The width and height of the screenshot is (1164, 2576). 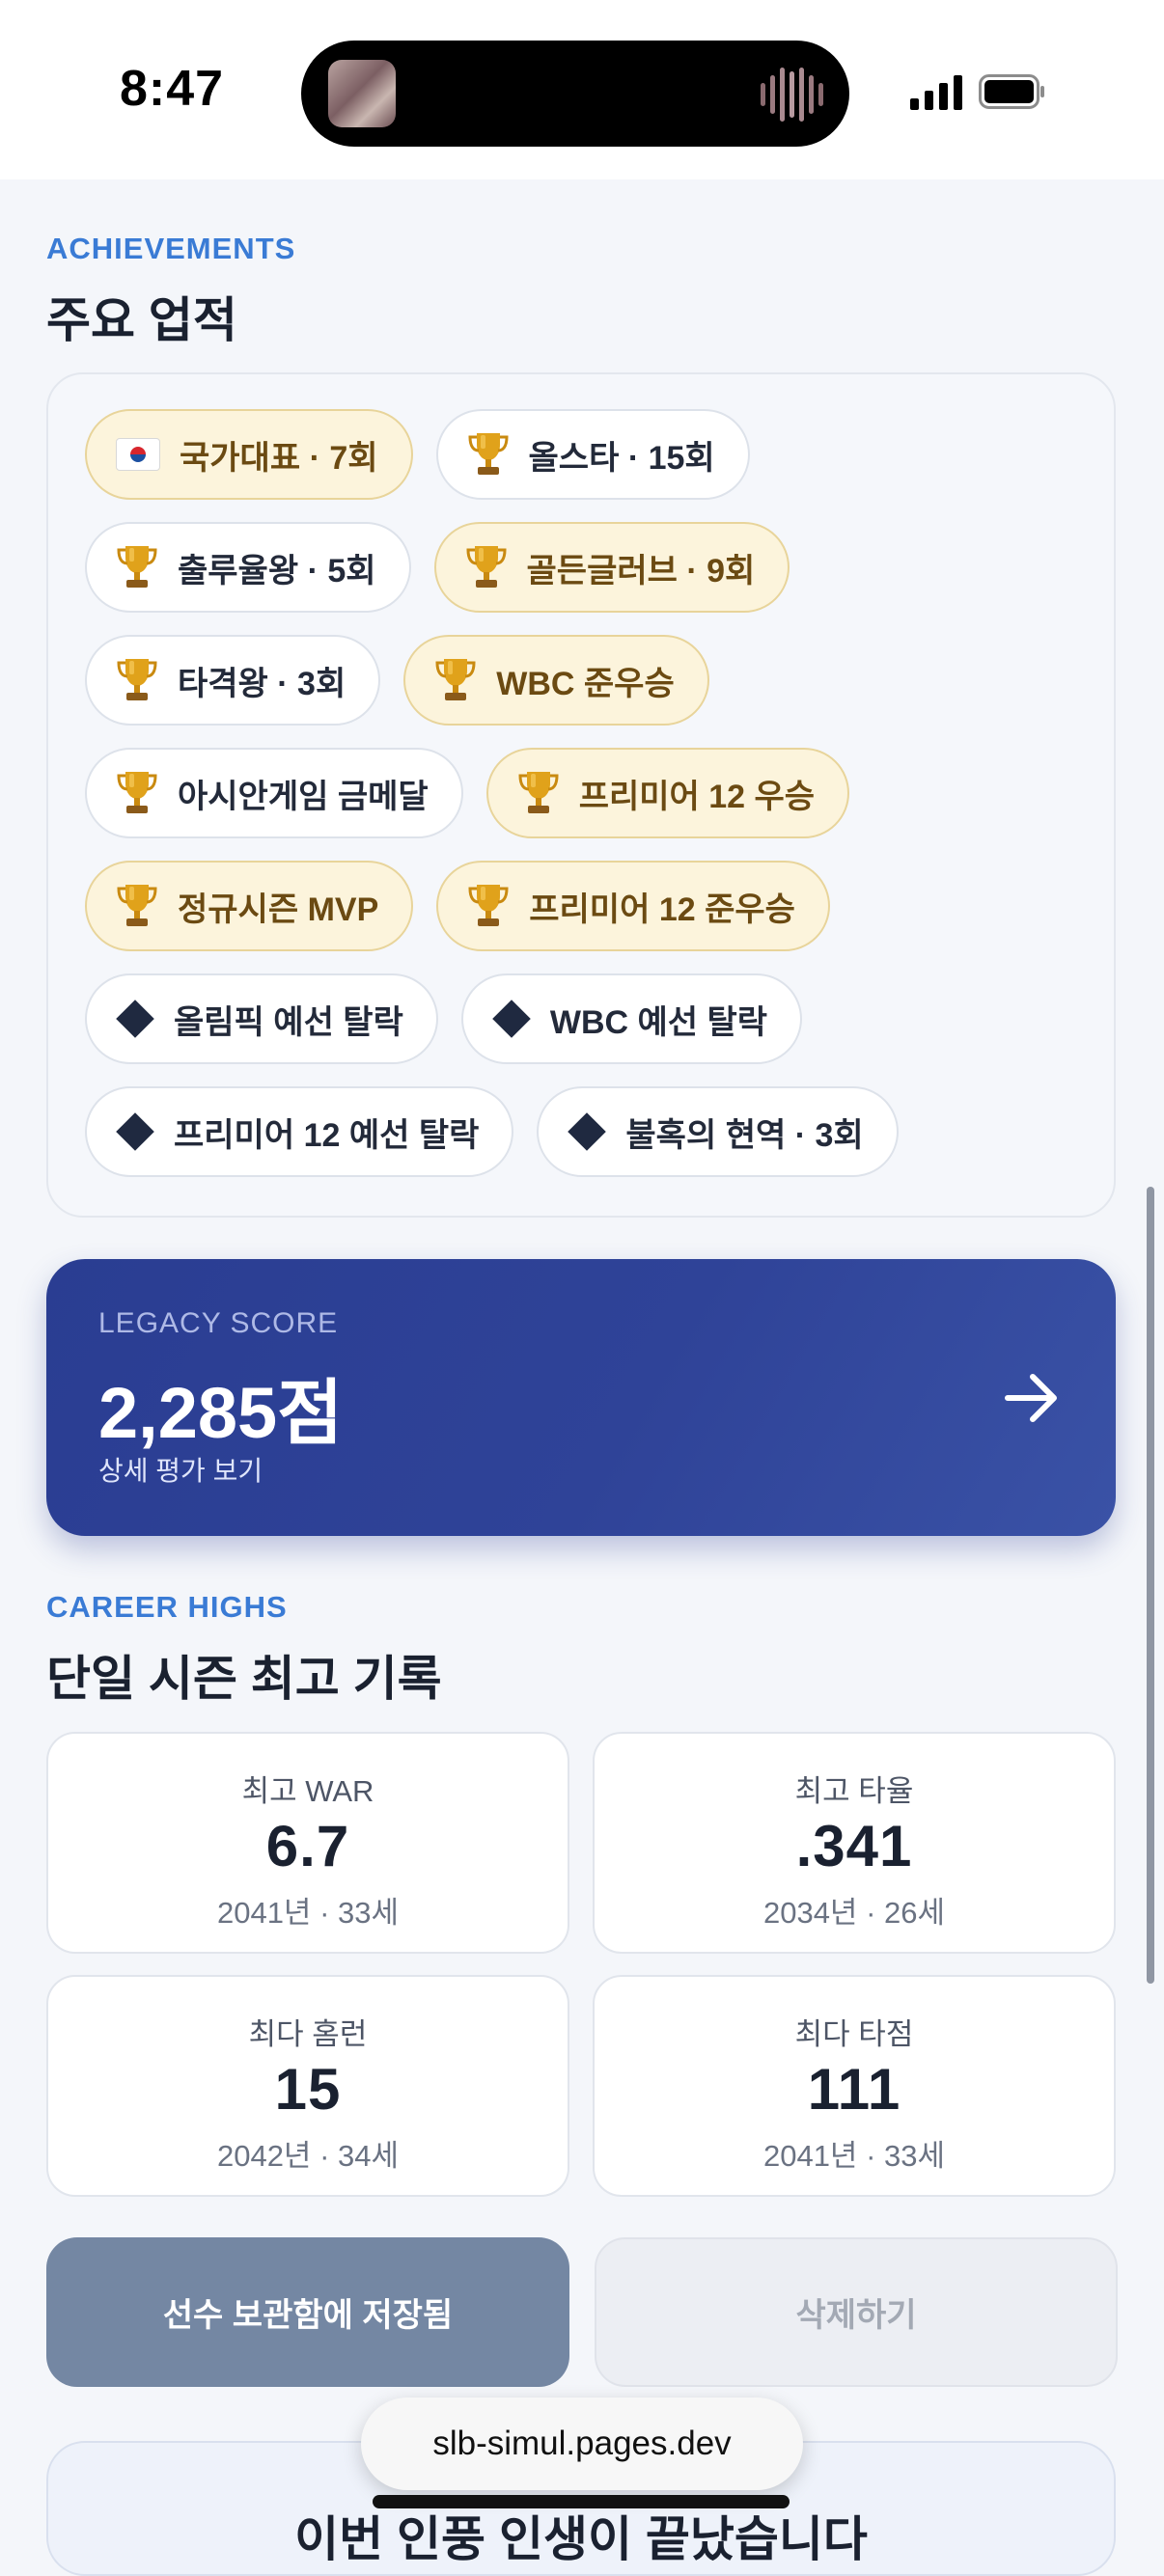 I want to click on status-time: 8:47, so click(x=173, y=89).